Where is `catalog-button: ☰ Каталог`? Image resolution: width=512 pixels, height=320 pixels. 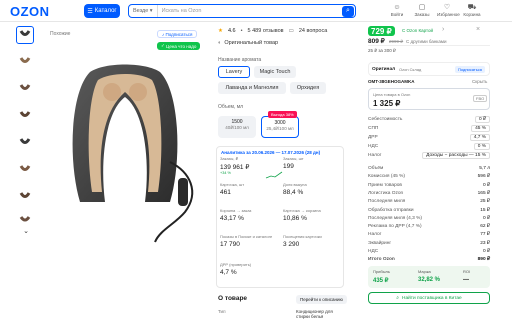
catalog-button: ☰ Каталог is located at coordinates (102, 11).